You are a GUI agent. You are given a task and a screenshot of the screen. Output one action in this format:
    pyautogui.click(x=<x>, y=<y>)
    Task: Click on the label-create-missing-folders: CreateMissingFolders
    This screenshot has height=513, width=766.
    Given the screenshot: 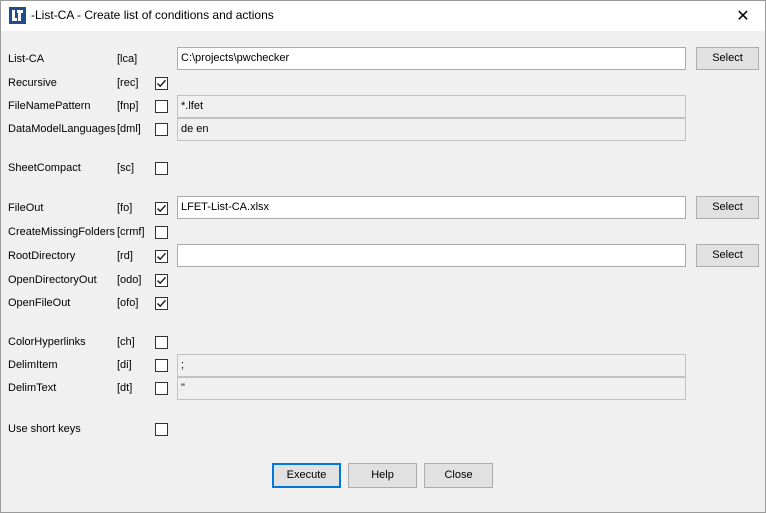 What is the action you would take?
    pyautogui.click(x=61, y=232)
    